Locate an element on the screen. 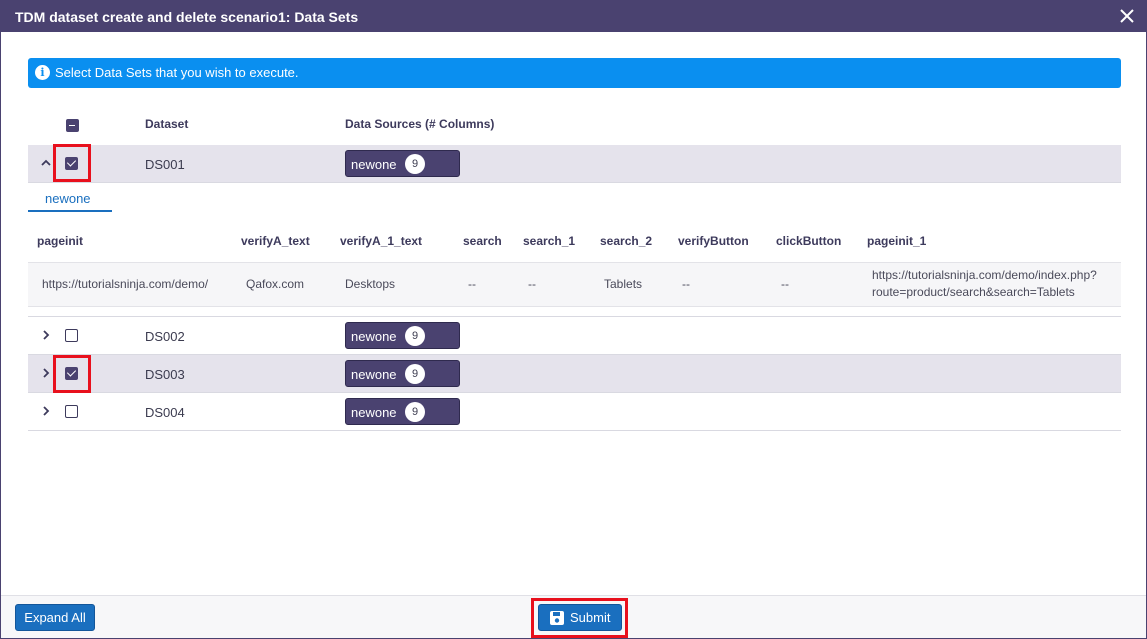  cell-verifya-text: Qafox.com is located at coordinates (275, 284).